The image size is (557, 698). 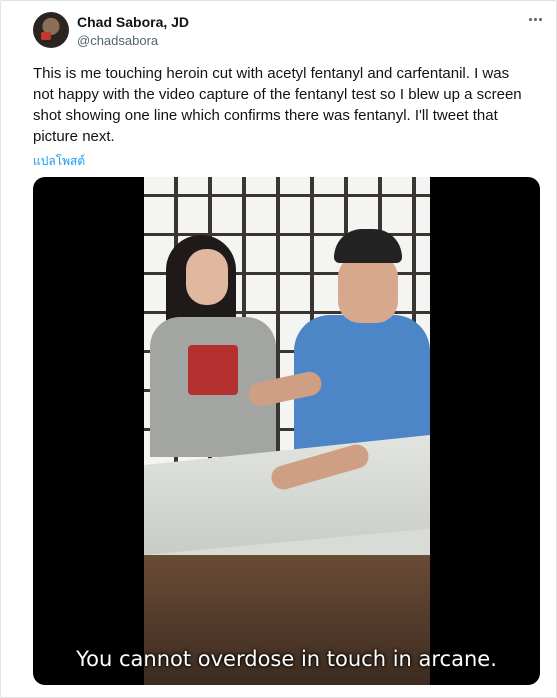 I want to click on translate-post-link: แปลโพสต์, so click(x=59, y=161).